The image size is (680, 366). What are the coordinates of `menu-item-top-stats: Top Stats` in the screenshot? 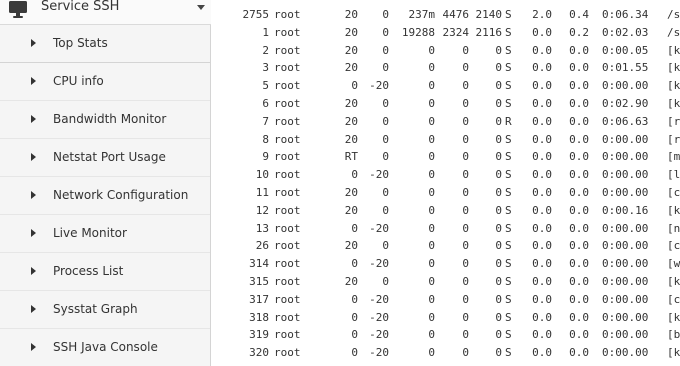 It's located at (105, 44).